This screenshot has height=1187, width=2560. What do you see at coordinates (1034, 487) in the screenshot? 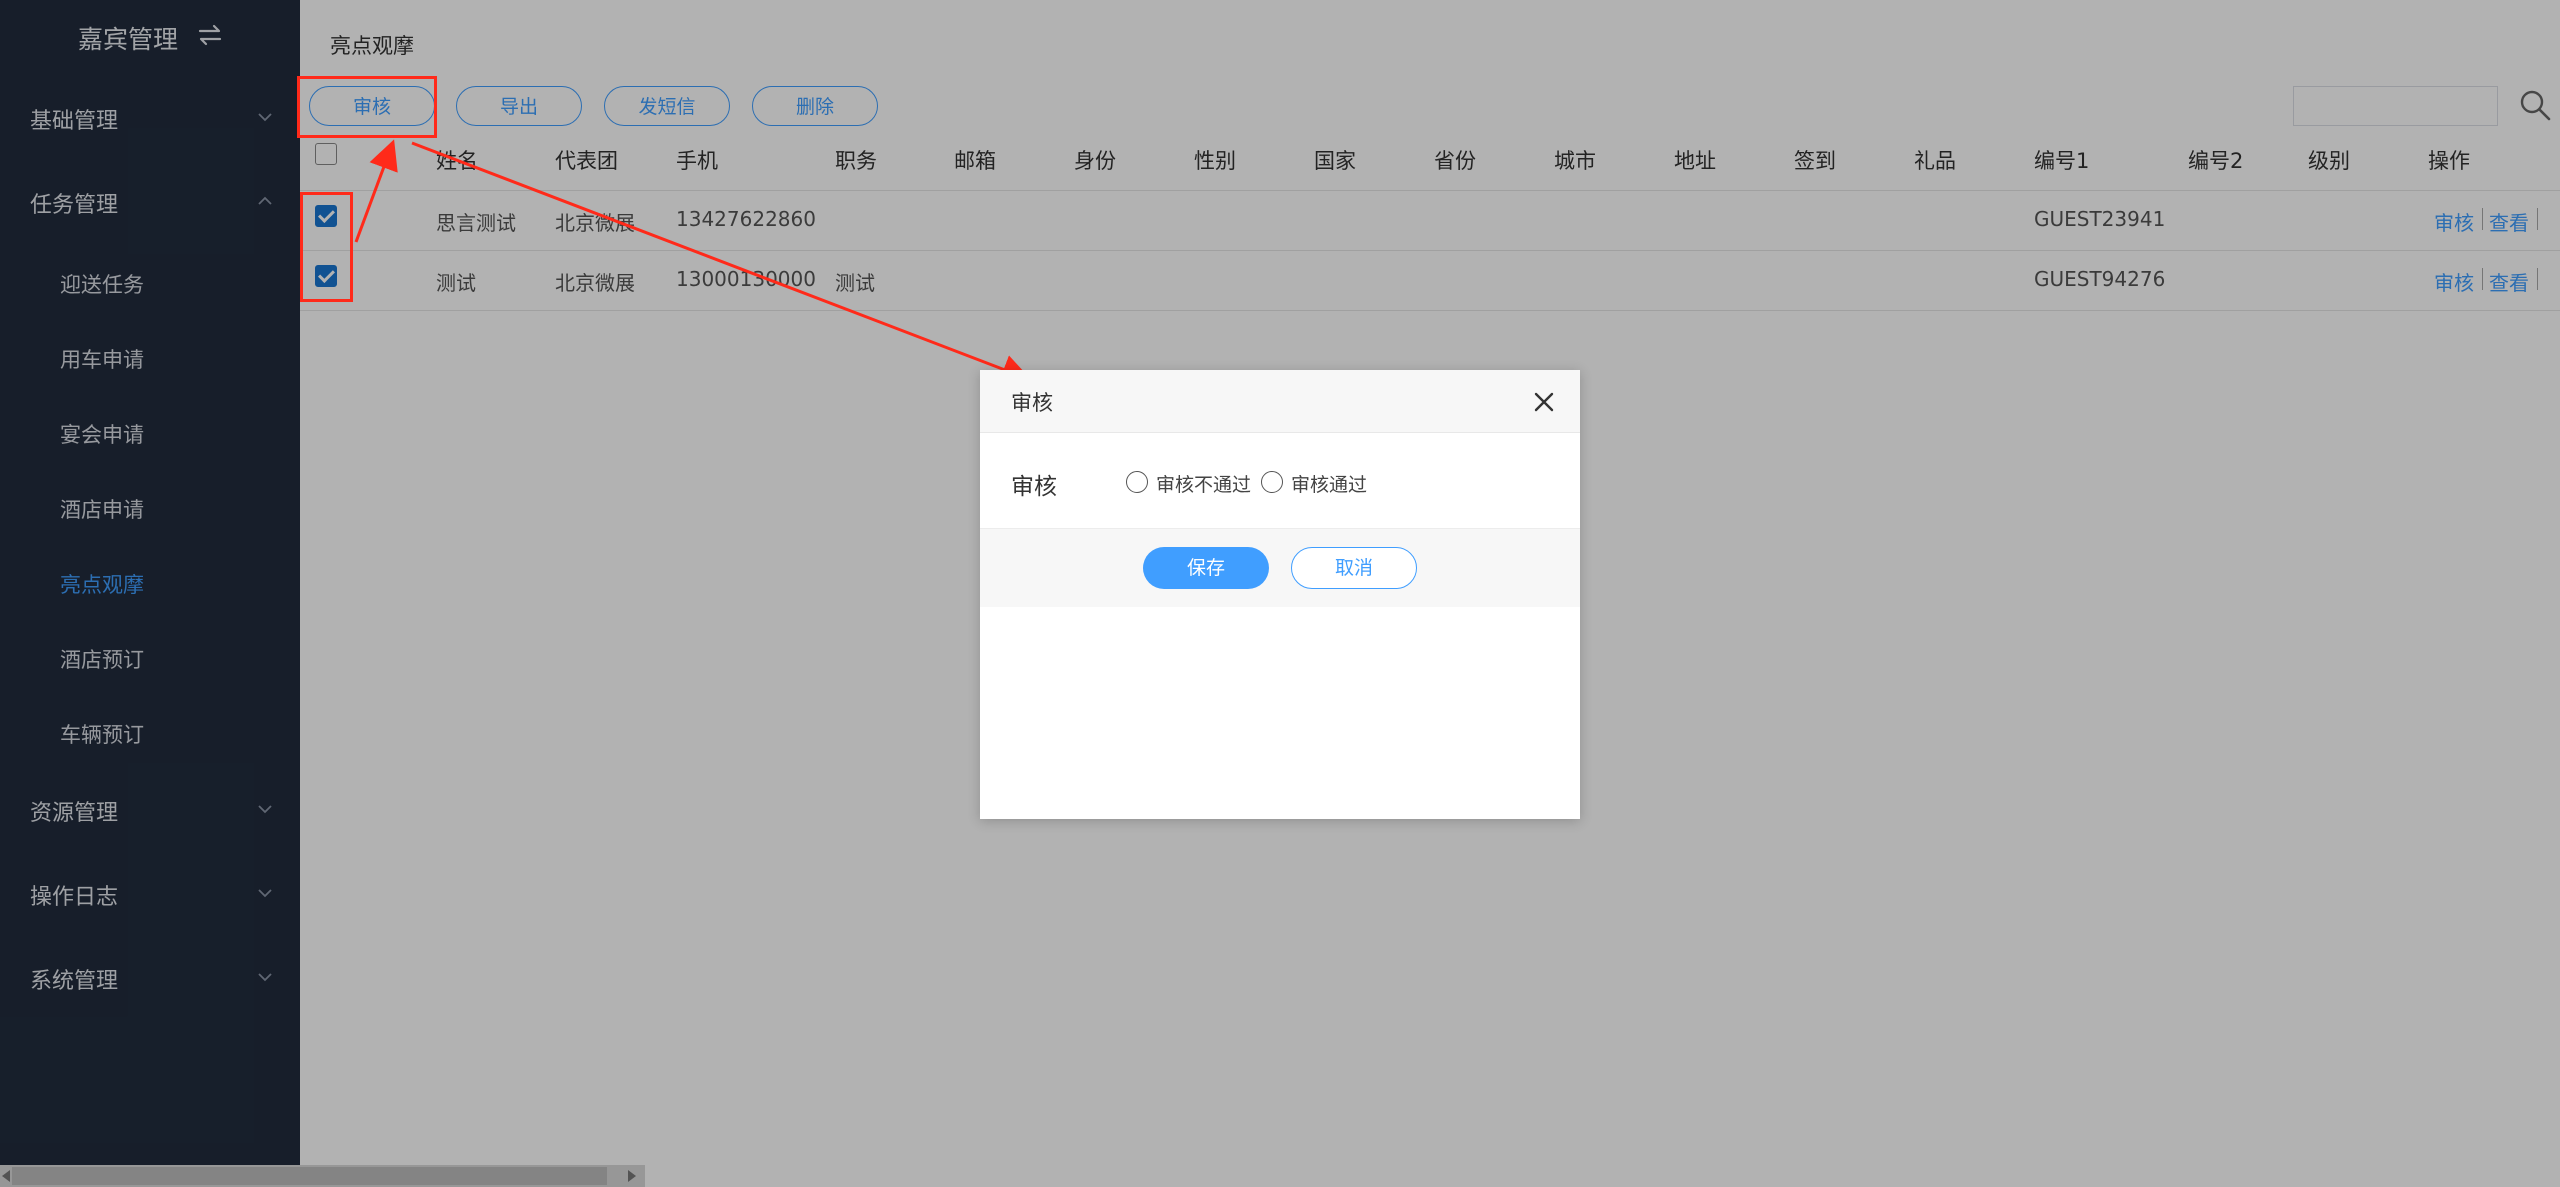
I see `audit-field-label: 审核` at bounding box center [1034, 487].